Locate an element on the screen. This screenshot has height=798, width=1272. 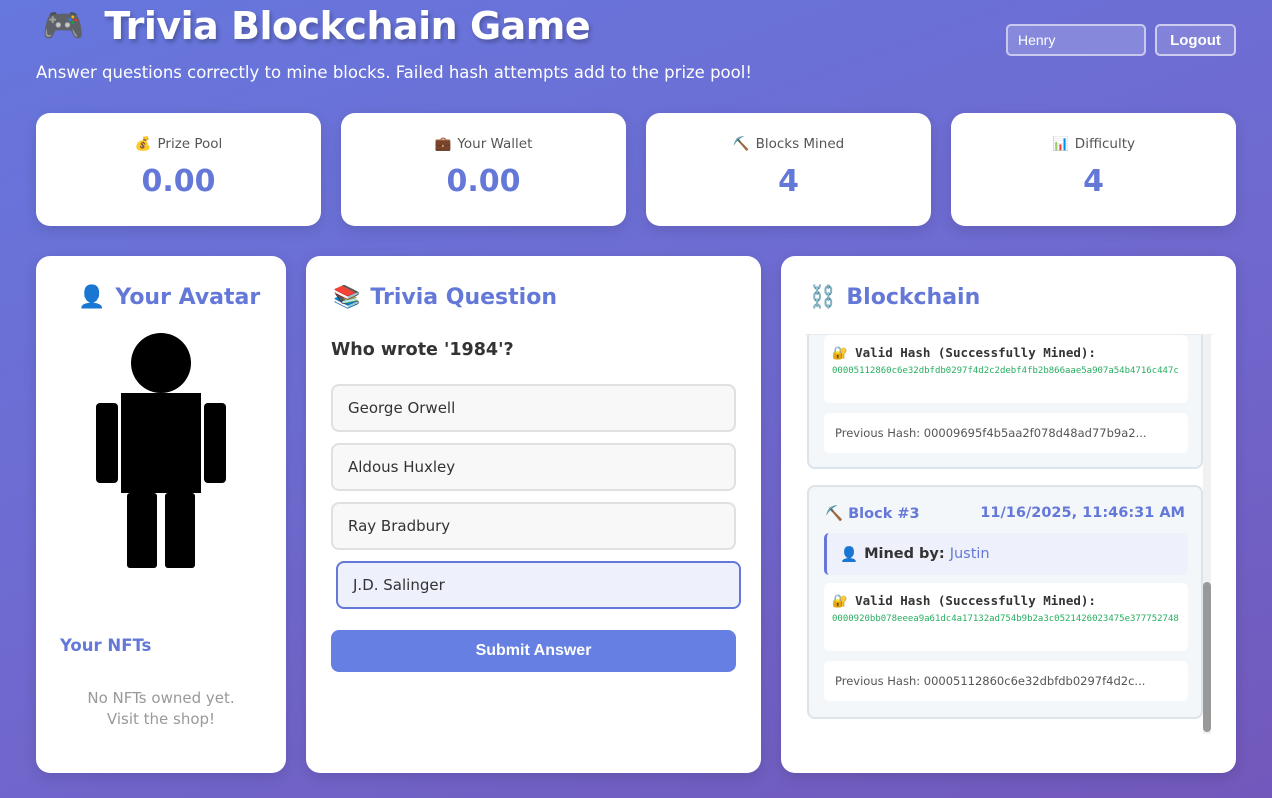
trivia-question: Who wrote '1984'? is located at coordinates (422, 350).